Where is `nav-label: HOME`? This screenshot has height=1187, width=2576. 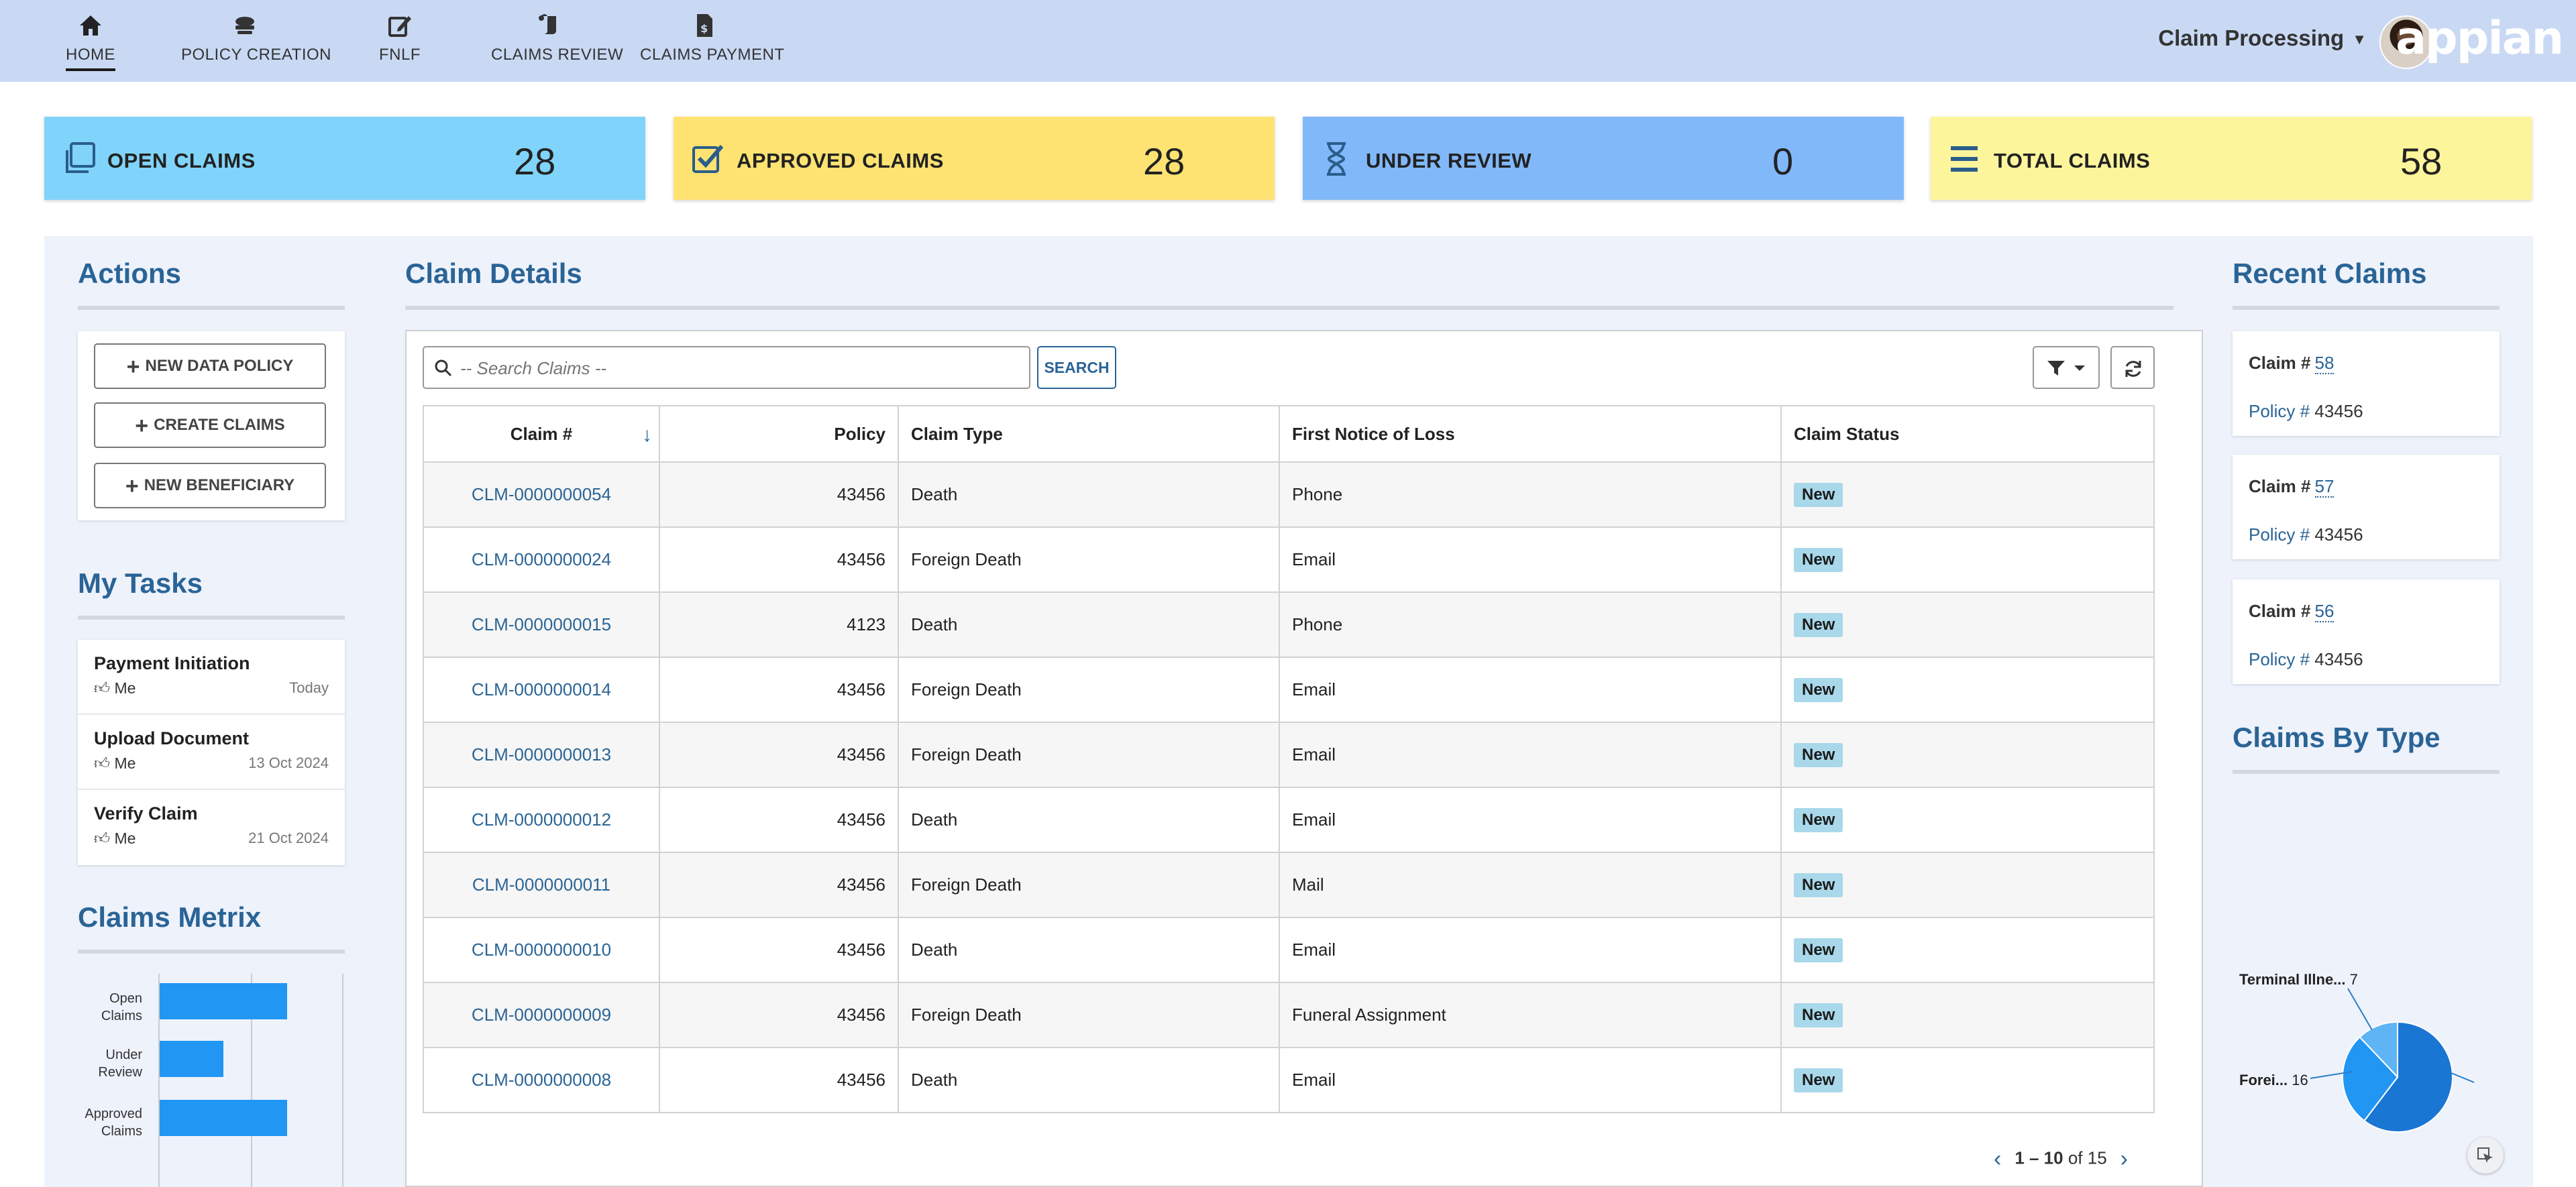 nav-label: HOME is located at coordinates (90, 58).